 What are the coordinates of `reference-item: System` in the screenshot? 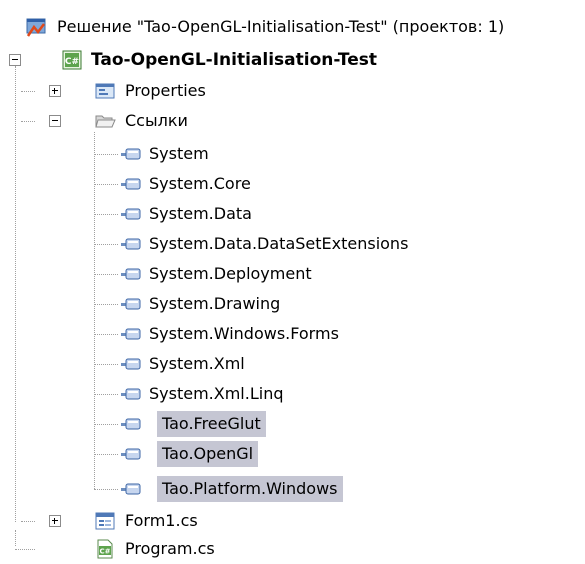 It's located at (292, 154).